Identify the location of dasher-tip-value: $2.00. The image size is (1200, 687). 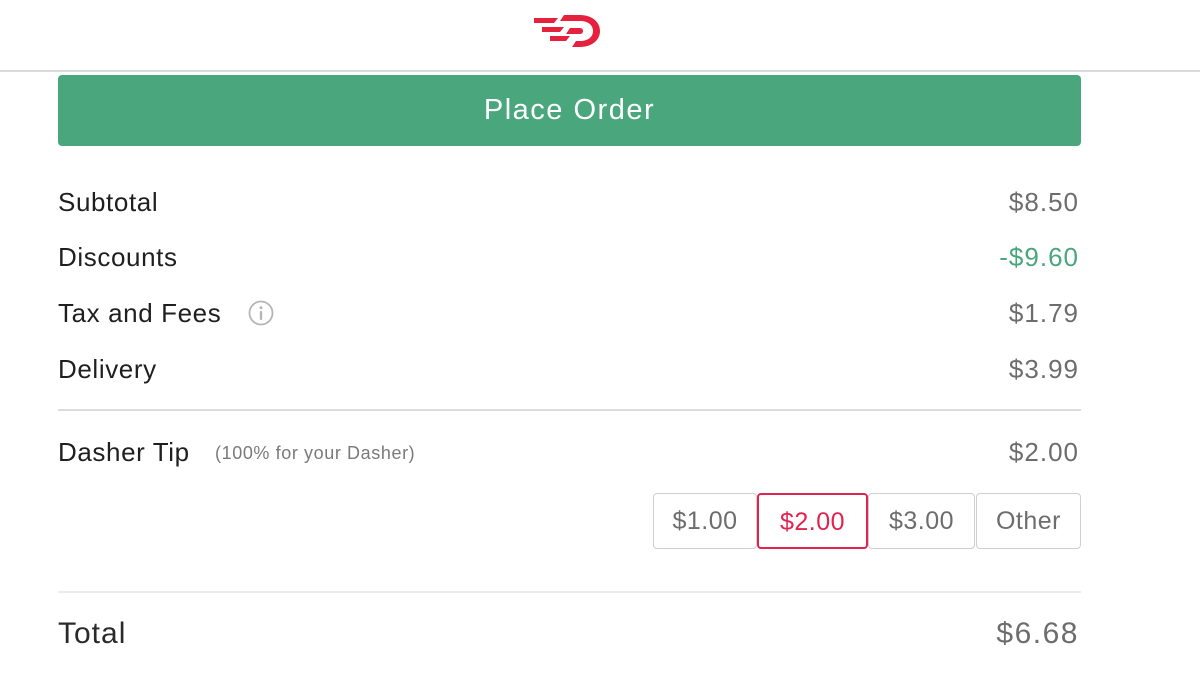
(1043, 452).